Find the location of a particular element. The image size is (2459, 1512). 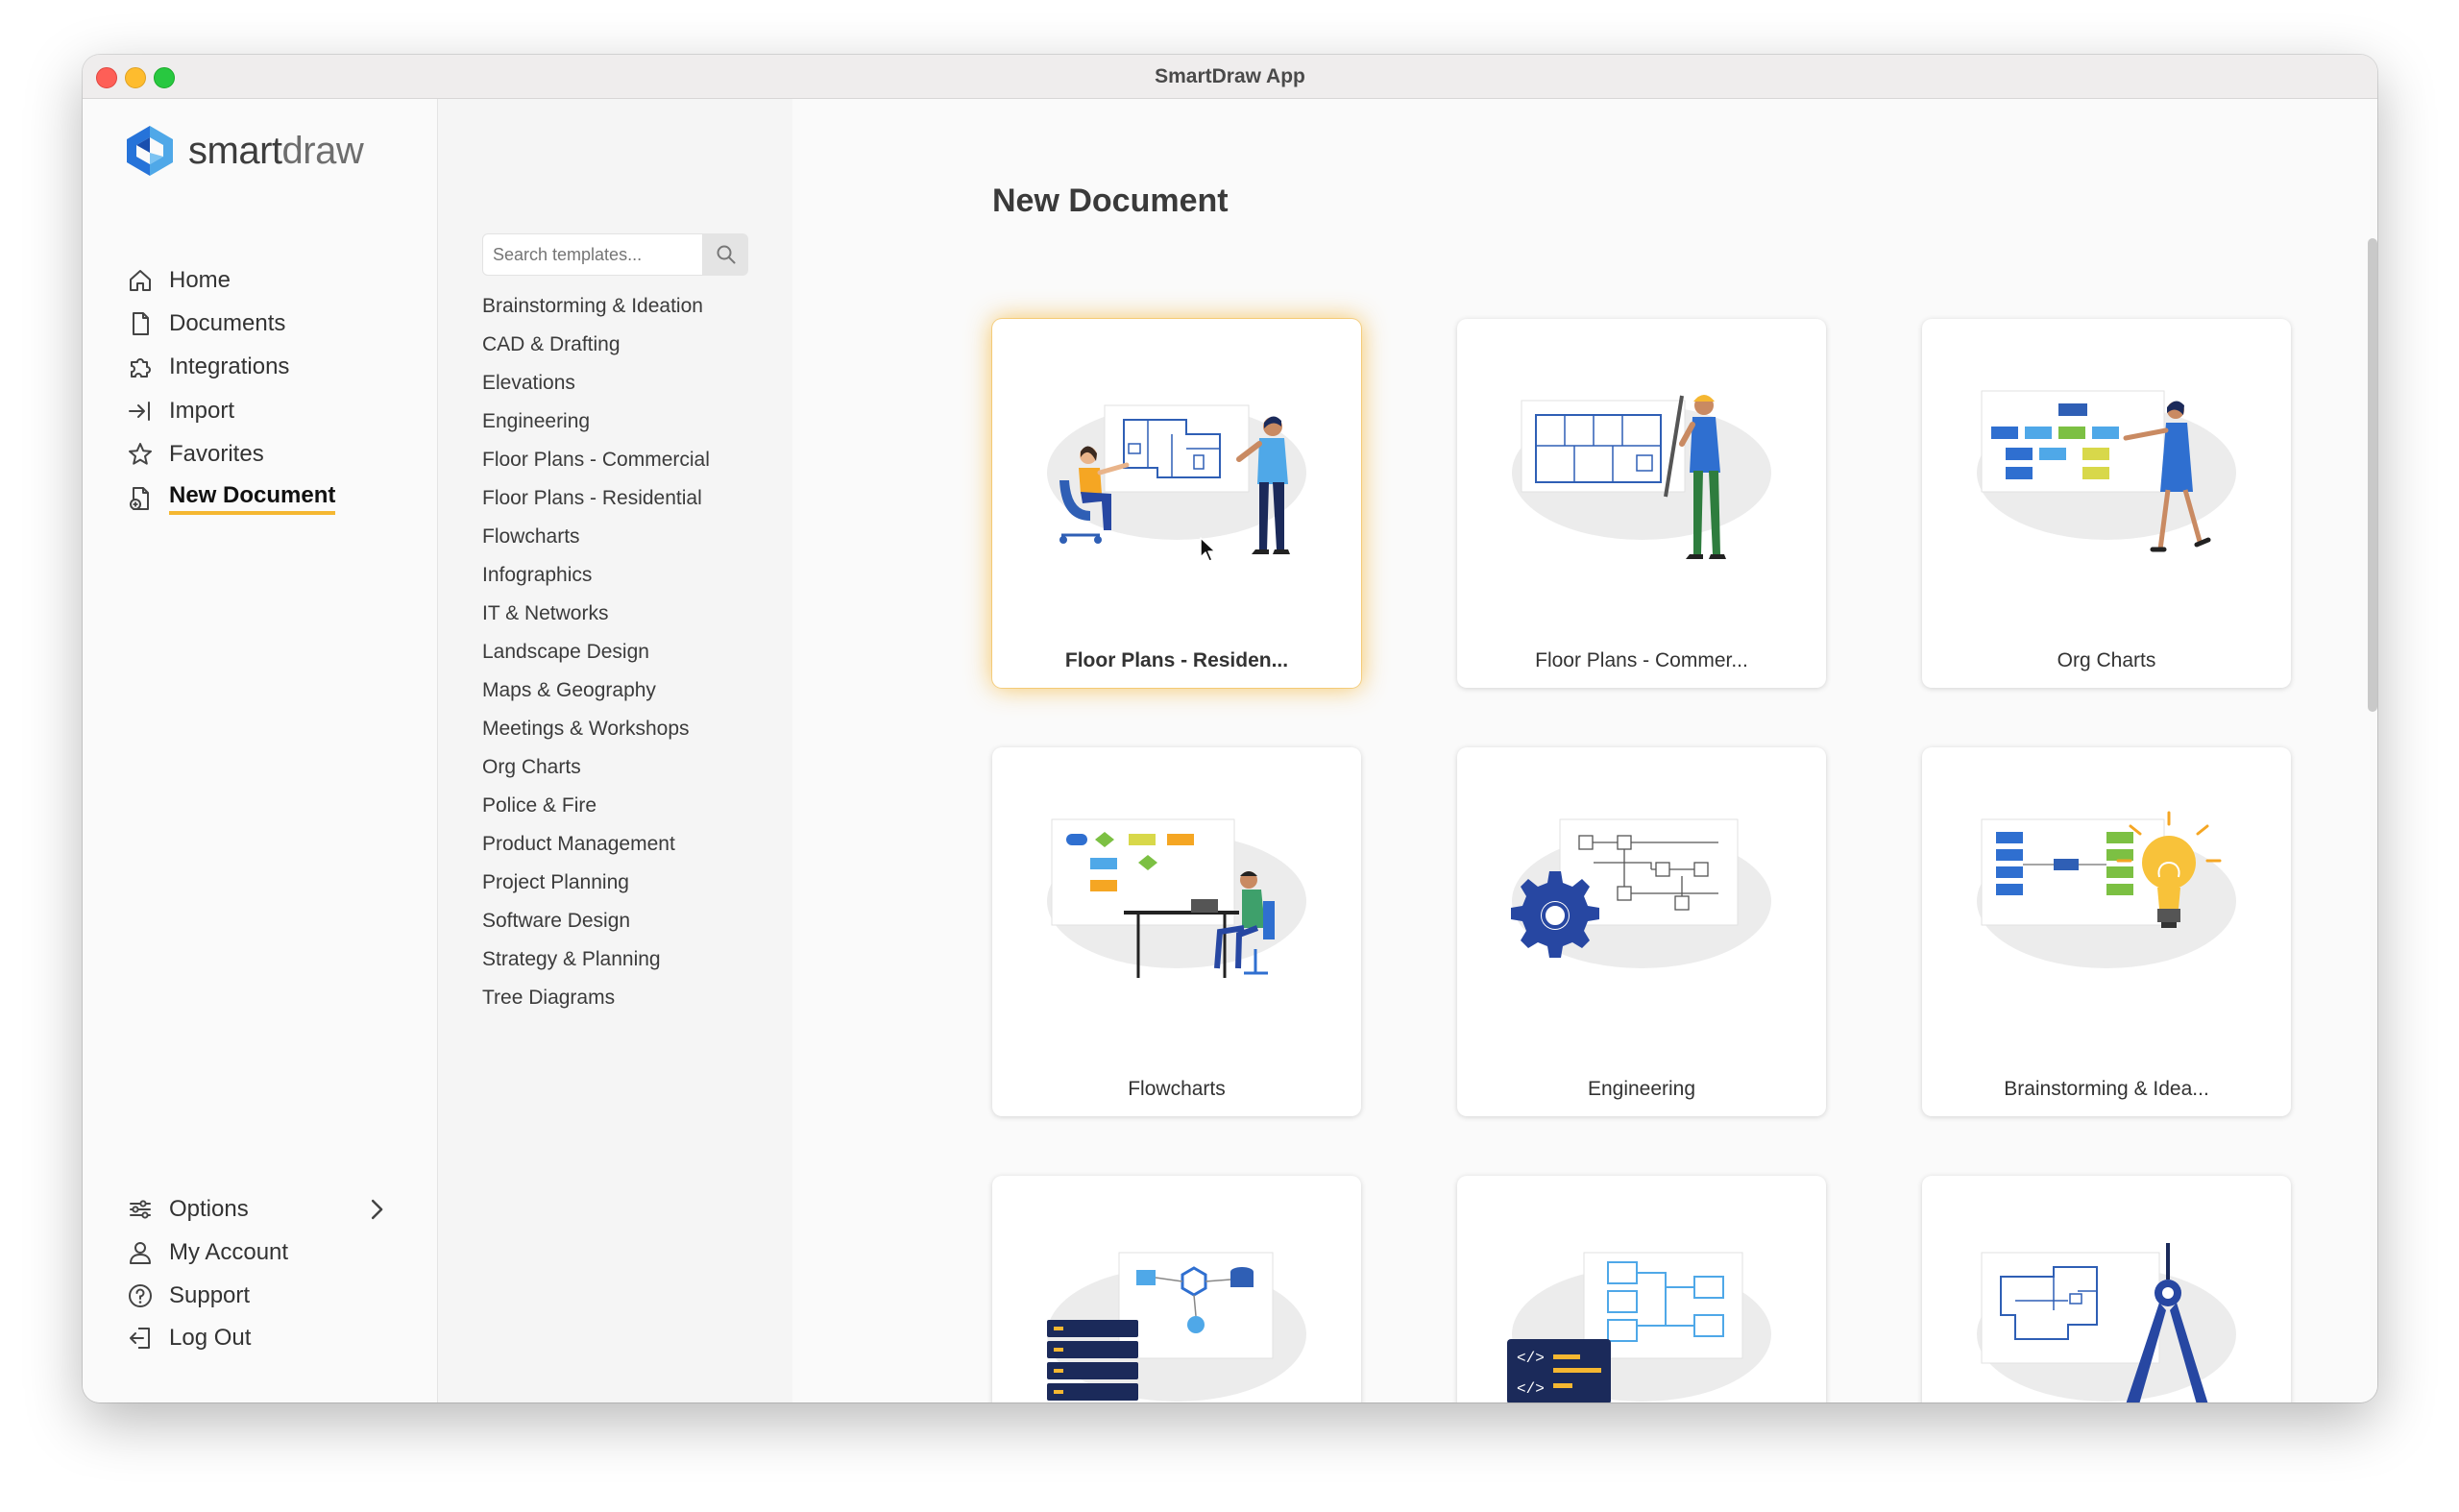

template-card-label: Flowcharts is located at coordinates (1177, 1089).